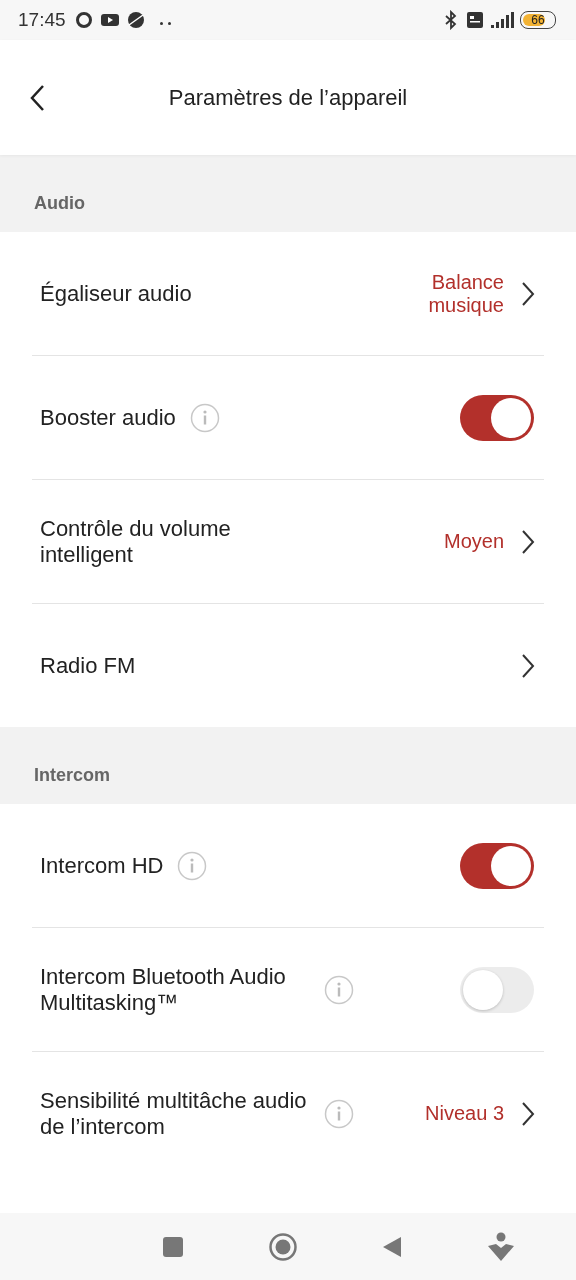 This screenshot has width=576, height=1280. Describe the element at coordinates (88, 665) in the screenshot. I see `setting-label: Radio FM` at that location.